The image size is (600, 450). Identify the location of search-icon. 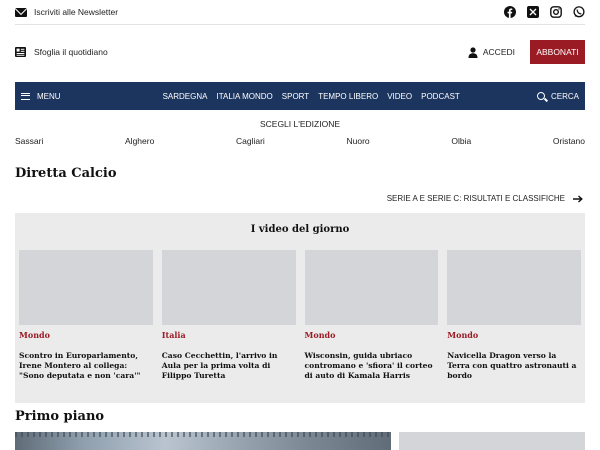
(540, 96).